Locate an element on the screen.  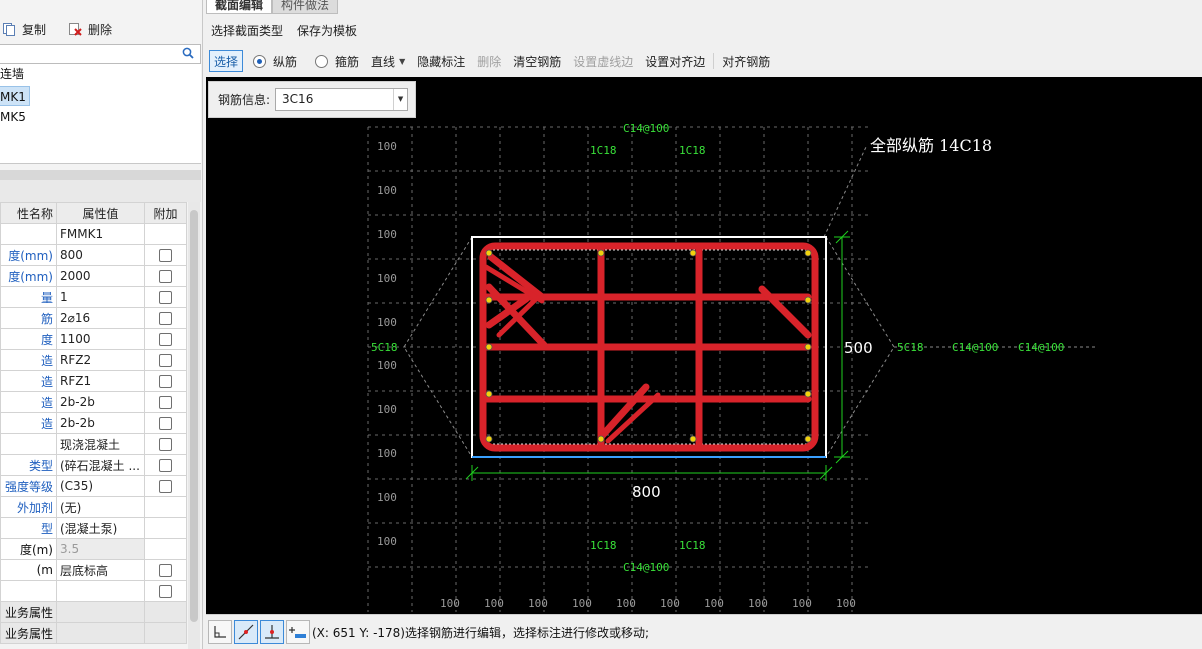
property-value: 2⌀16 is located at coordinates (100, 318).